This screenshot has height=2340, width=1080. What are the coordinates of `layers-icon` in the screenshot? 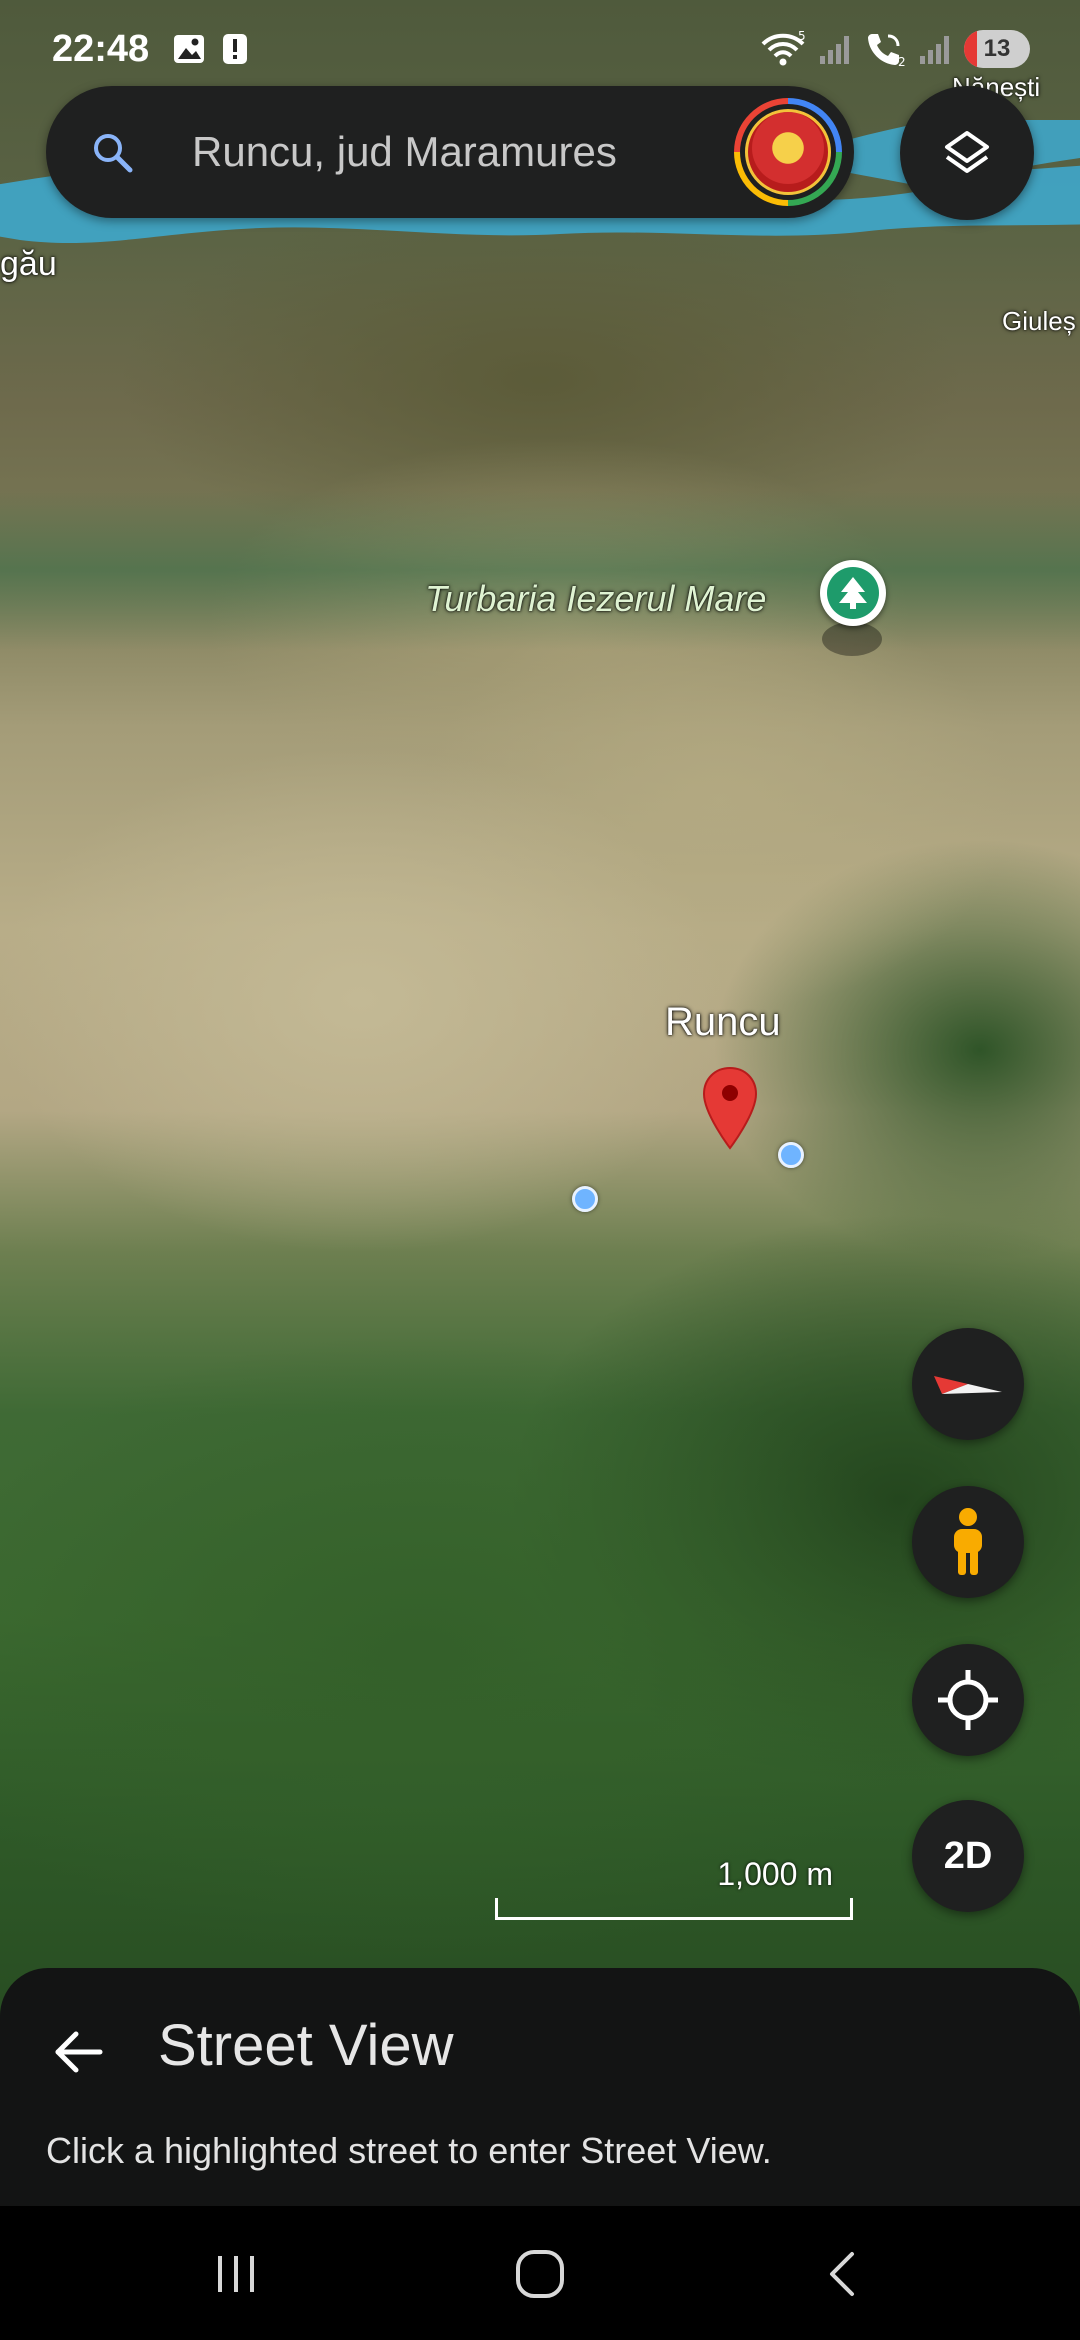 It's located at (967, 152).